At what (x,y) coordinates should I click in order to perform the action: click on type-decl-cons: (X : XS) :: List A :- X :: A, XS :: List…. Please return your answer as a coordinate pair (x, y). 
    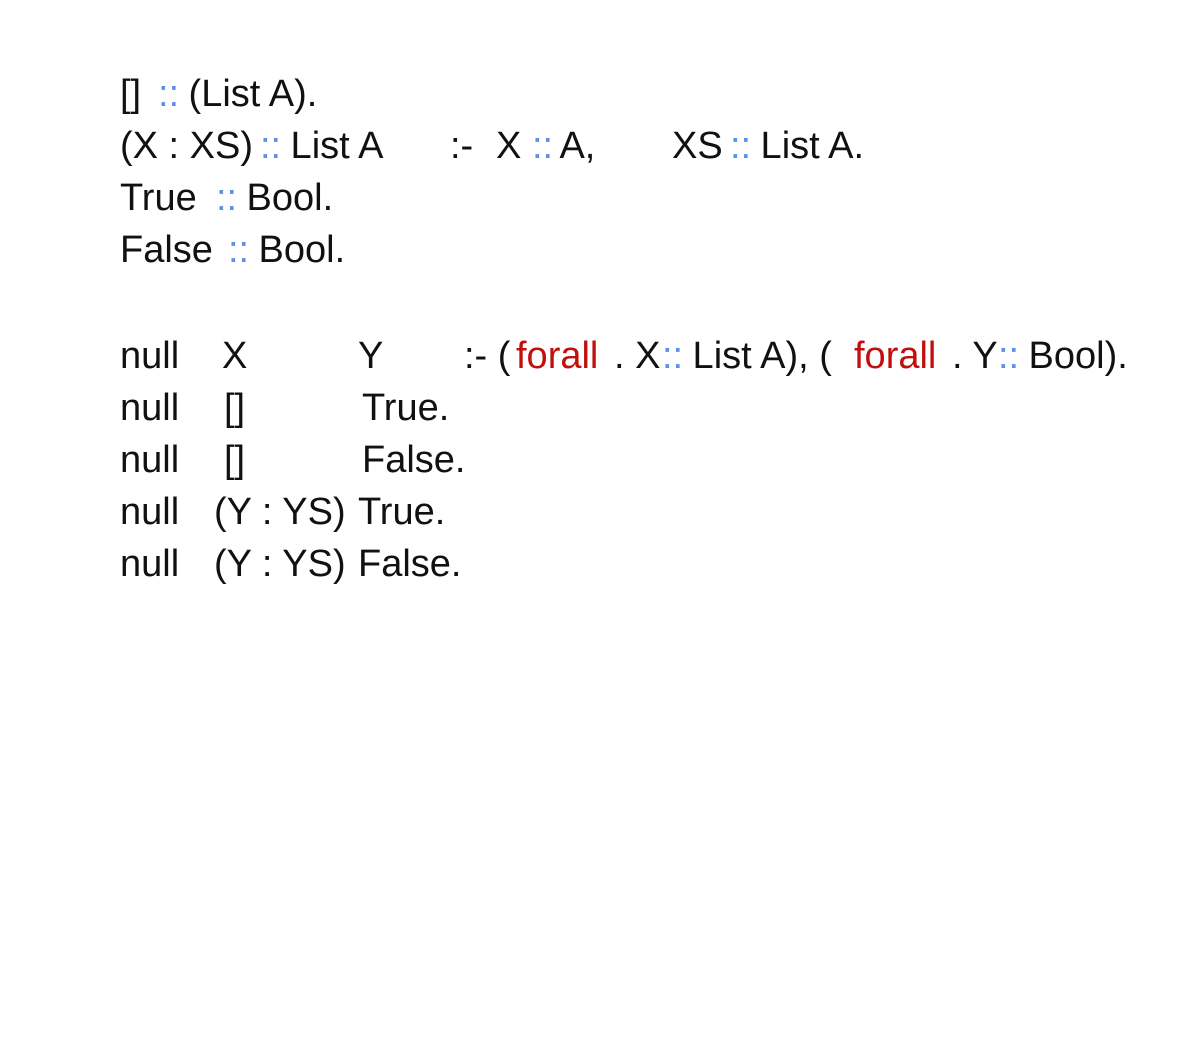
    Looking at the image, I should click on (492, 146).